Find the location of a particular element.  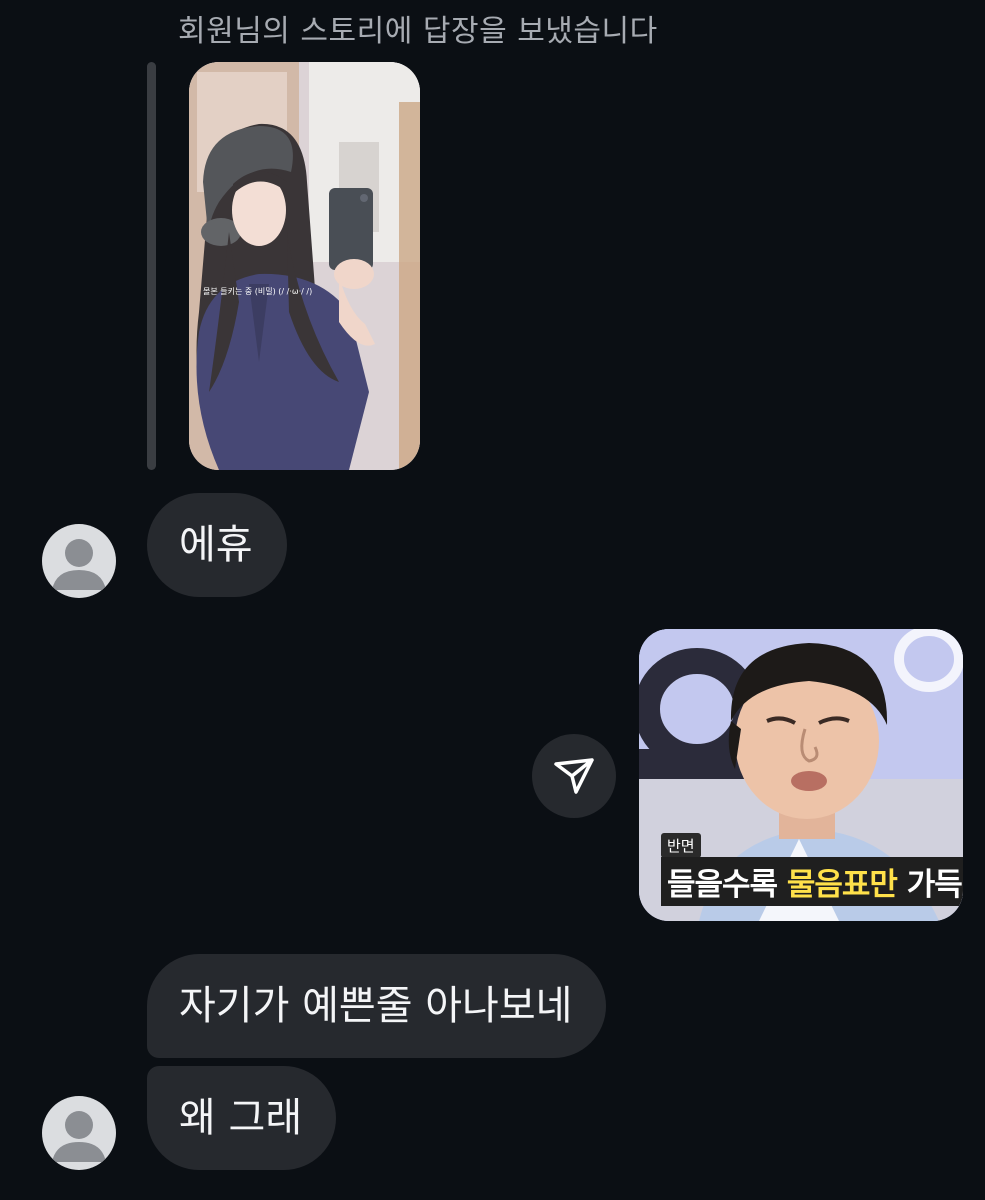

story-overlay-text: 몰본 들키는 중 (비밀) (/ /·ω·/ /) is located at coordinates (257, 291).